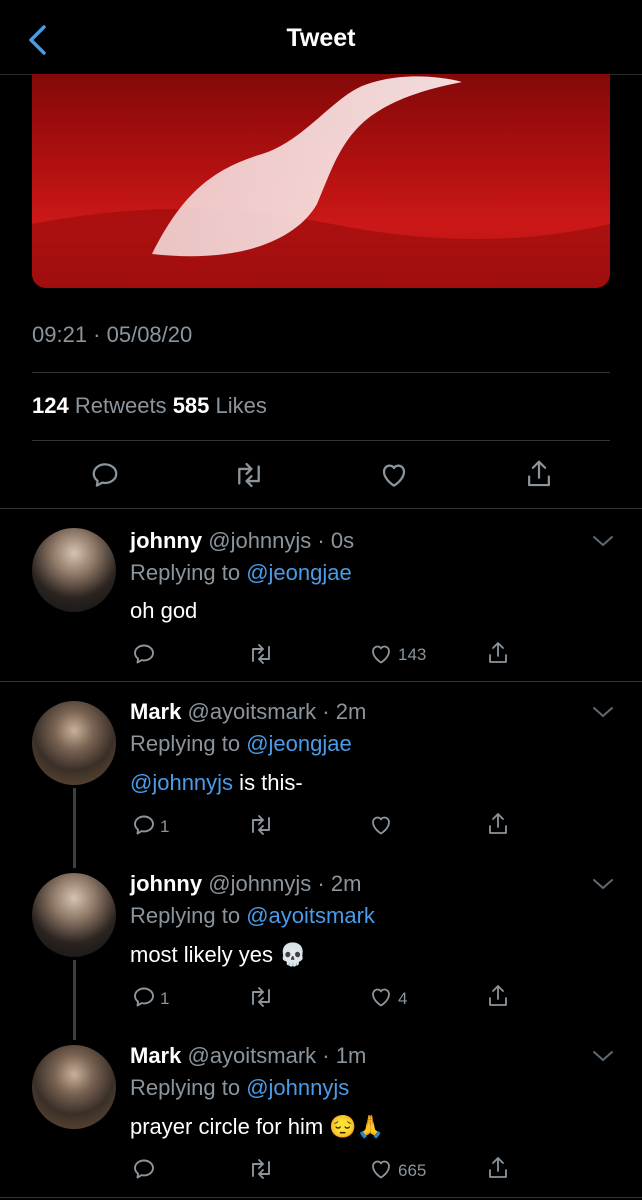  I want to click on display-name: Mark, so click(156, 1055).